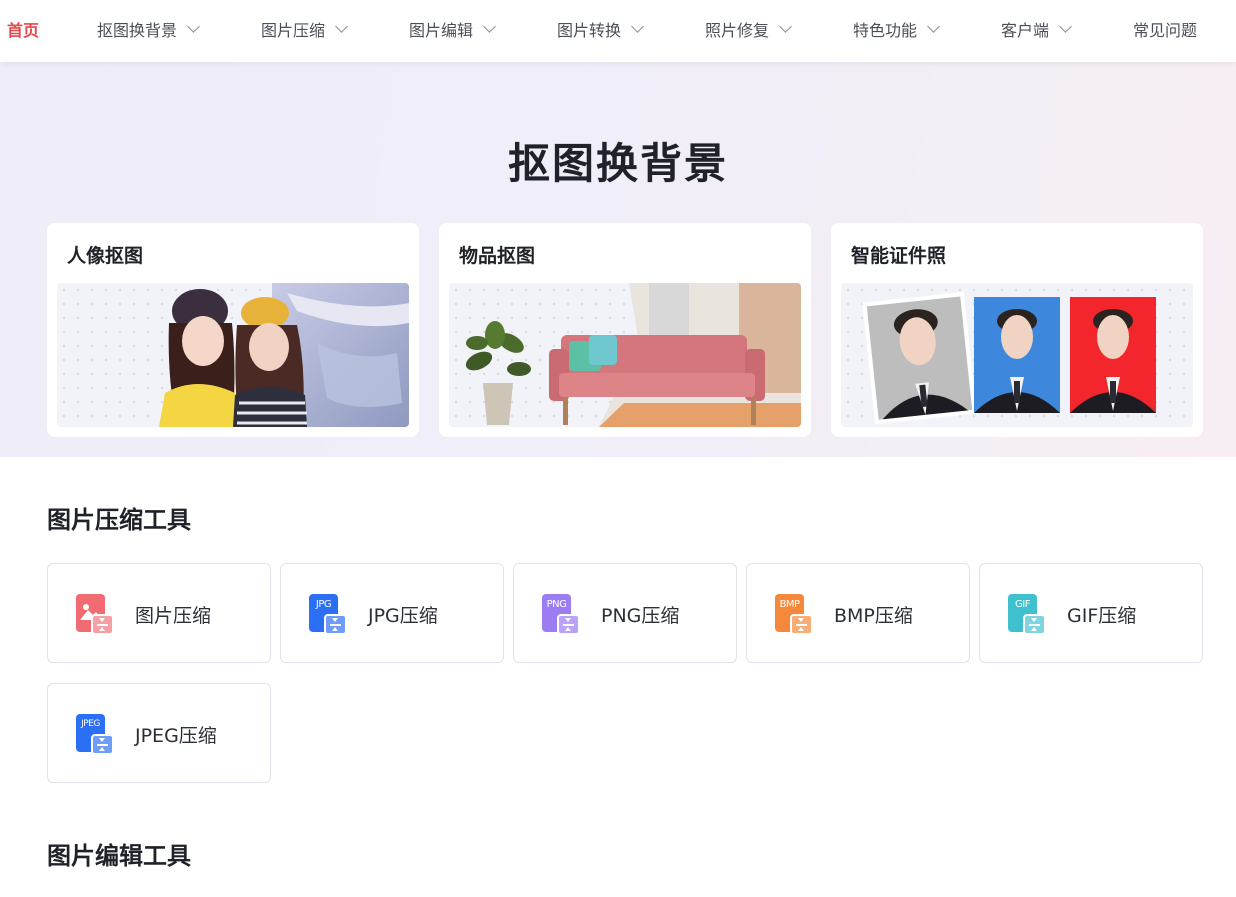 The height and width of the screenshot is (897, 1236). Describe the element at coordinates (105, 256) in the screenshot. I see `card-title: 人像抠图` at that location.